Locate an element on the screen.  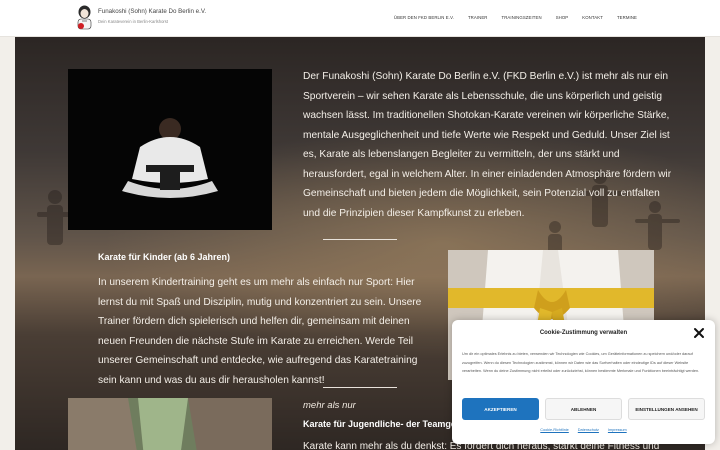
cookie-title: Cookie-Zustimmung verwalten is located at coordinates (583, 333).